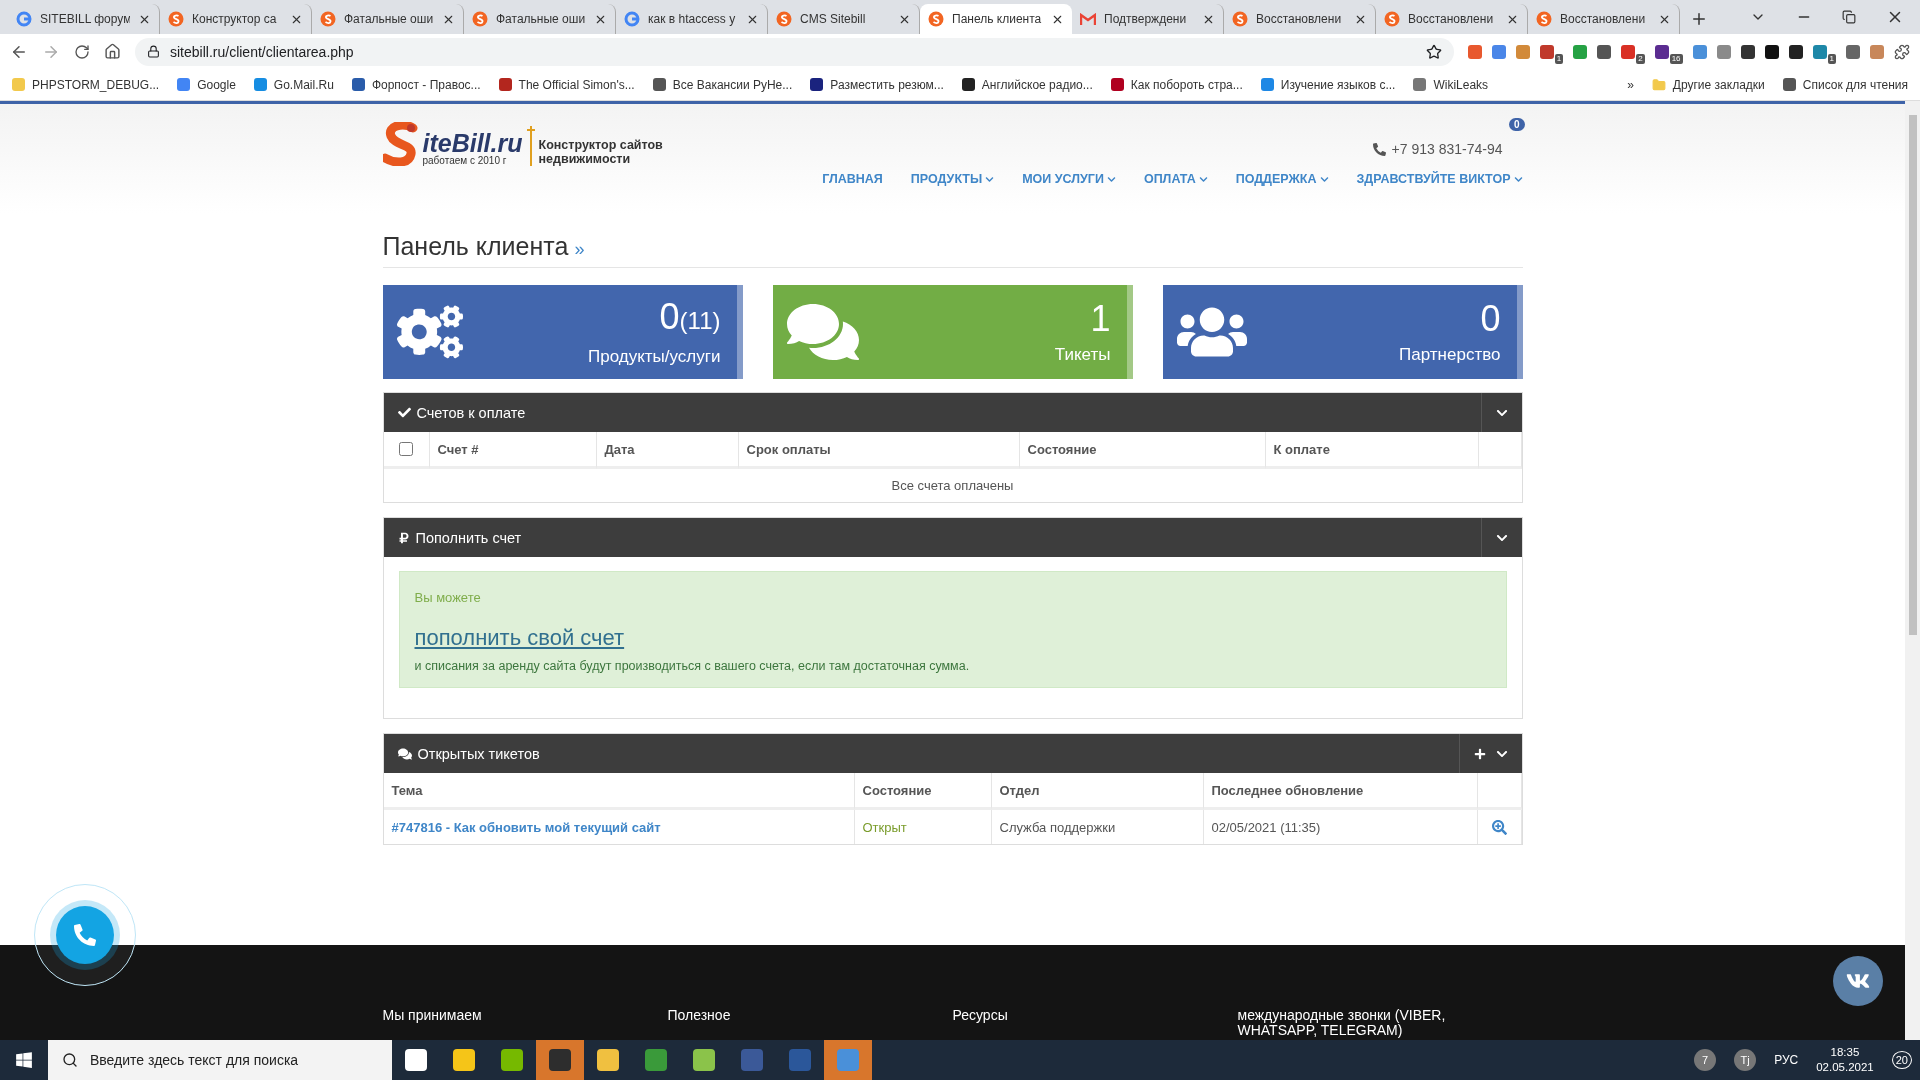 The height and width of the screenshot is (1080, 1920). I want to click on site-logo: iteBill.ru работаем с 2010 г Конструктор сайтов недвижимости, so click(522, 144).